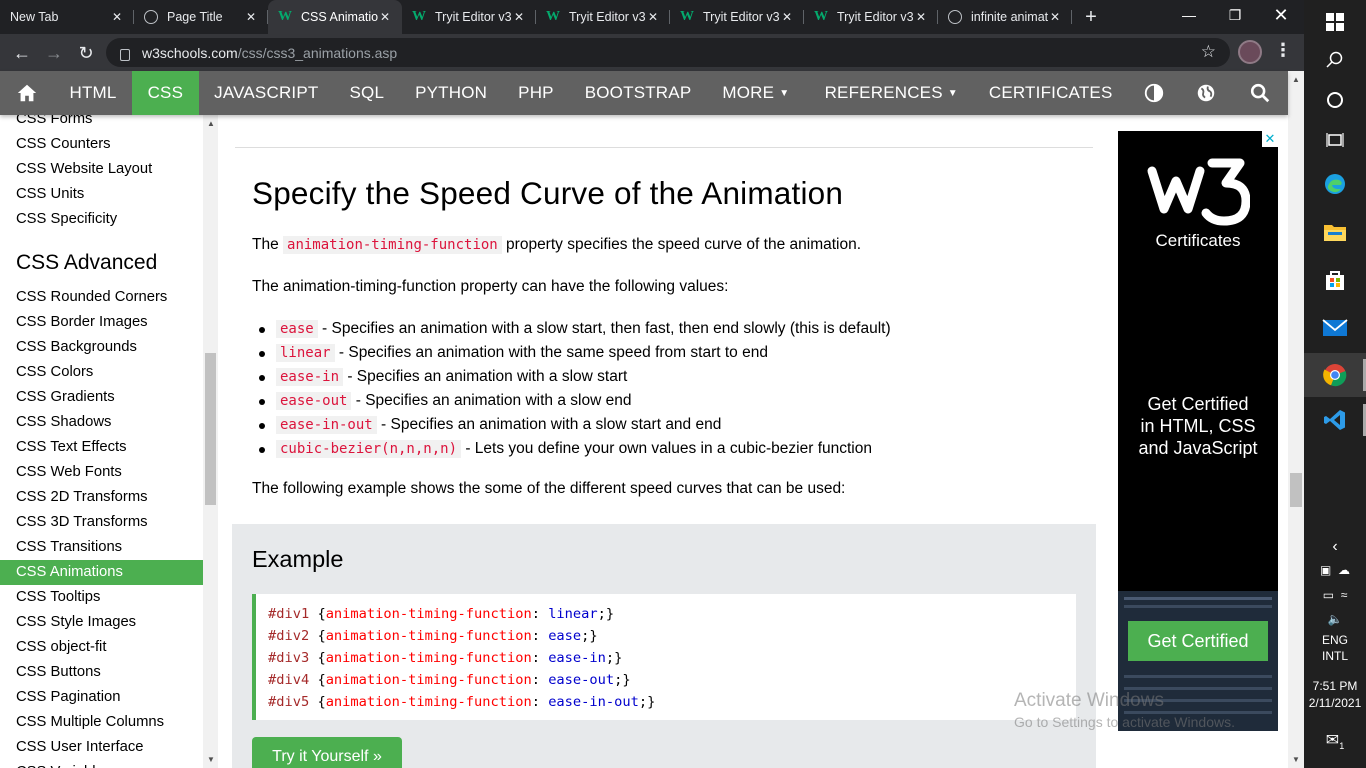  What do you see at coordinates (1335, 648) in the screenshot?
I see `language-indicator: ENG INTL` at bounding box center [1335, 648].